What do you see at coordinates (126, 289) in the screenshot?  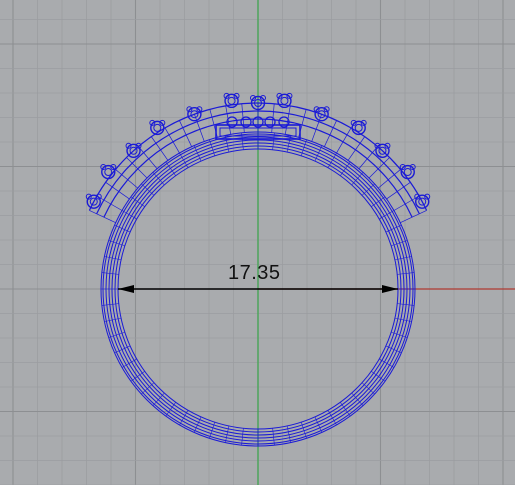 I see `dimension-arrow-left` at bounding box center [126, 289].